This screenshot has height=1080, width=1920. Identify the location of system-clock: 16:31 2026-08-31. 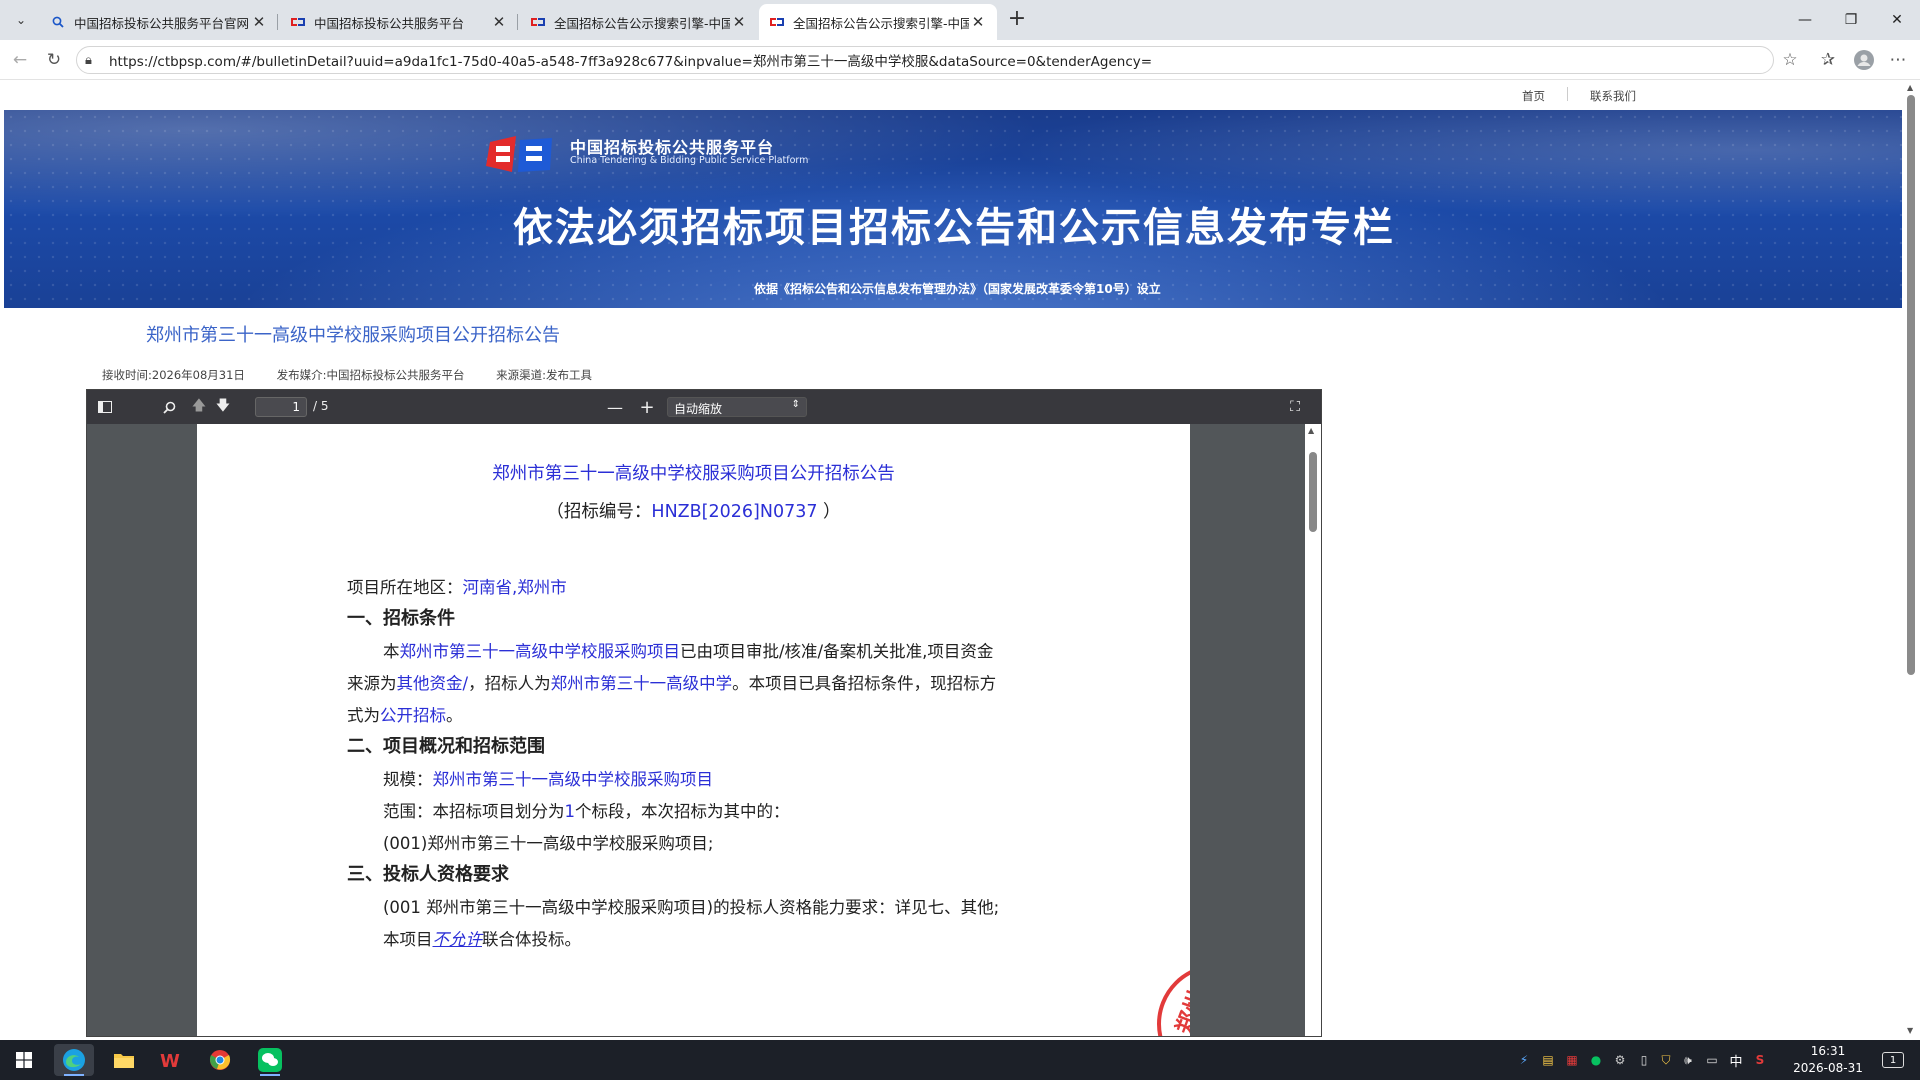
(1828, 1060).